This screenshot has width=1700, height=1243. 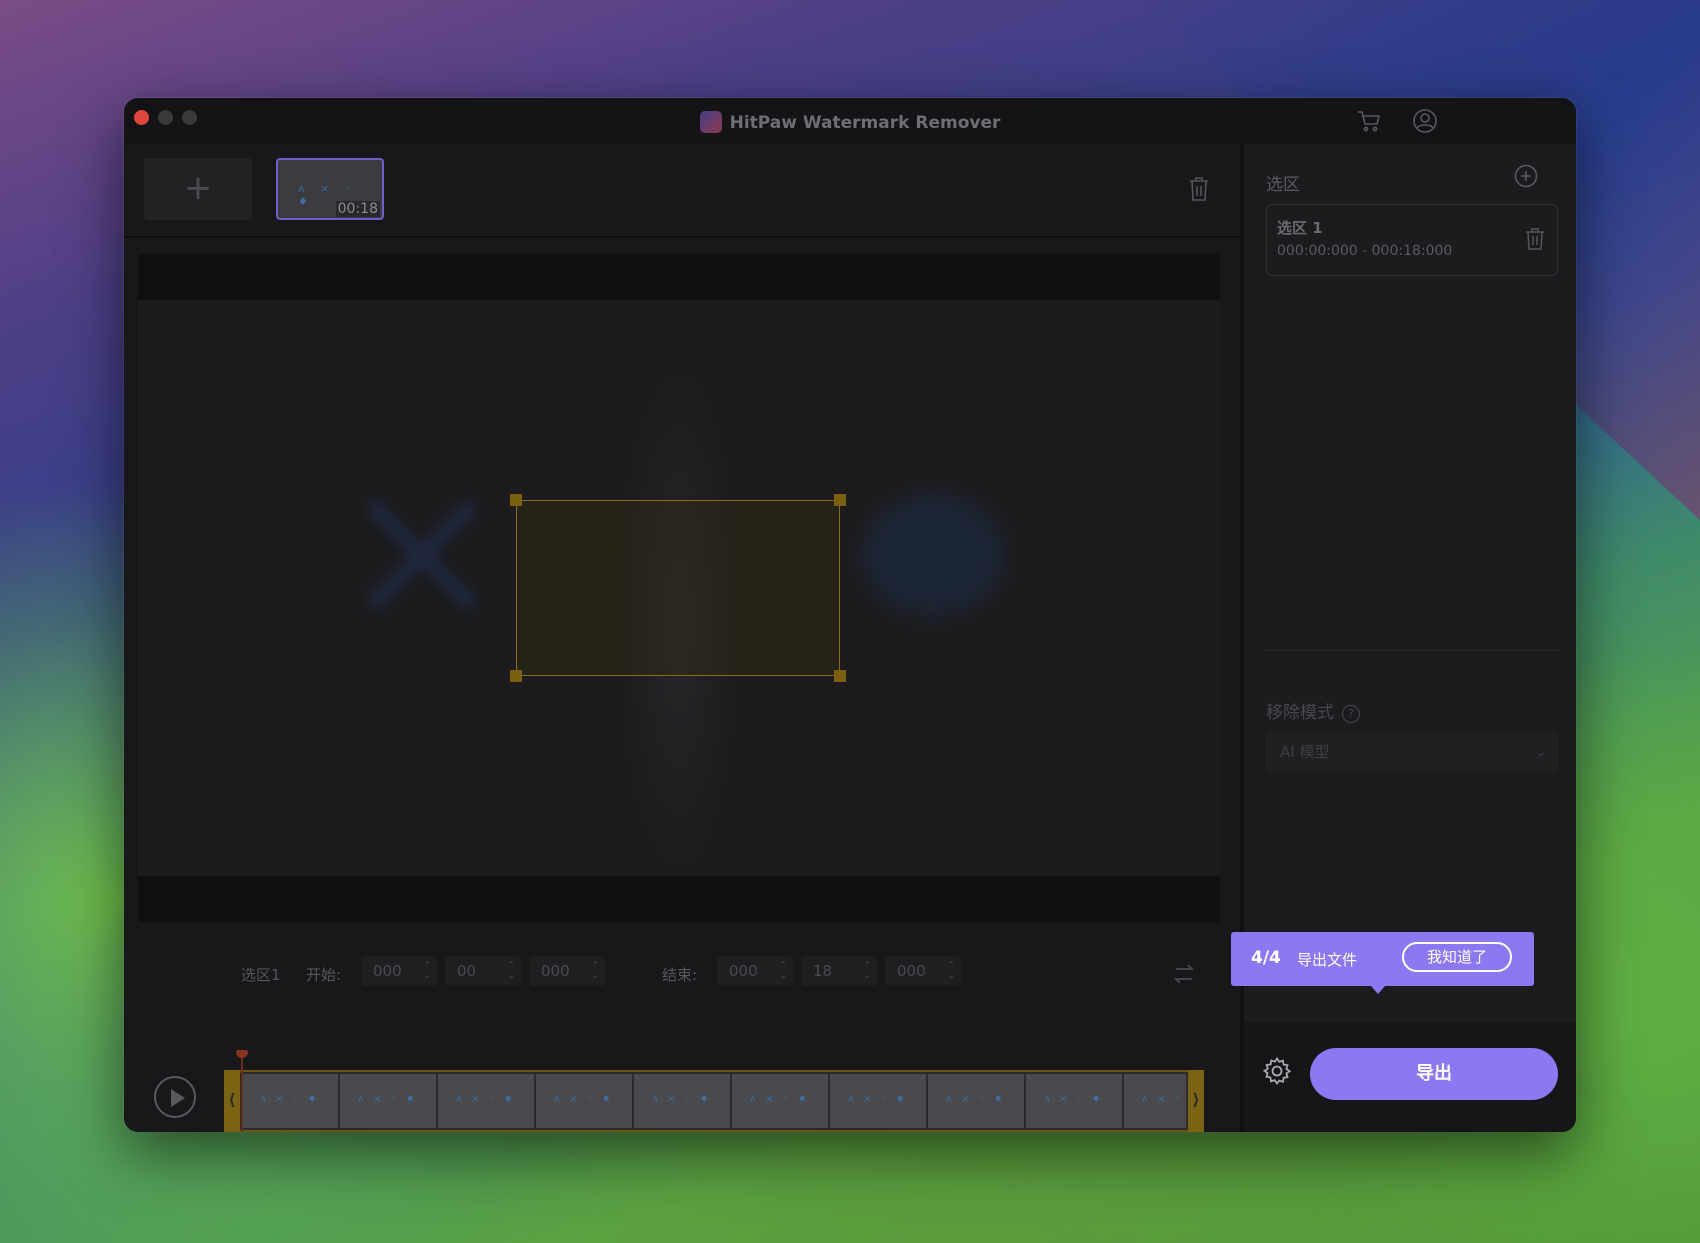 I want to click on chevron-down-icon: ⌄, so click(x=1540, y=752).